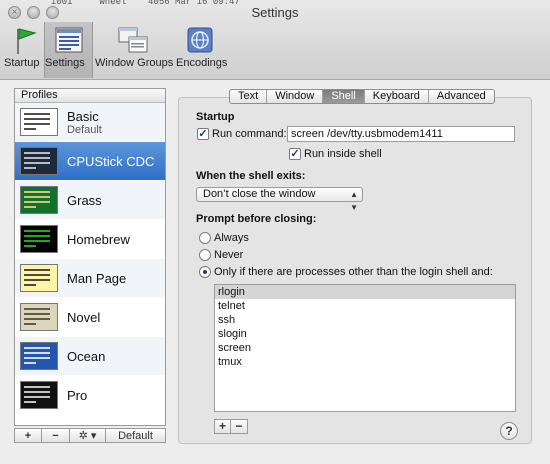 The image size is (550, 464). I want to click on toolbar-encodings: Encodings, so click(202, 50).